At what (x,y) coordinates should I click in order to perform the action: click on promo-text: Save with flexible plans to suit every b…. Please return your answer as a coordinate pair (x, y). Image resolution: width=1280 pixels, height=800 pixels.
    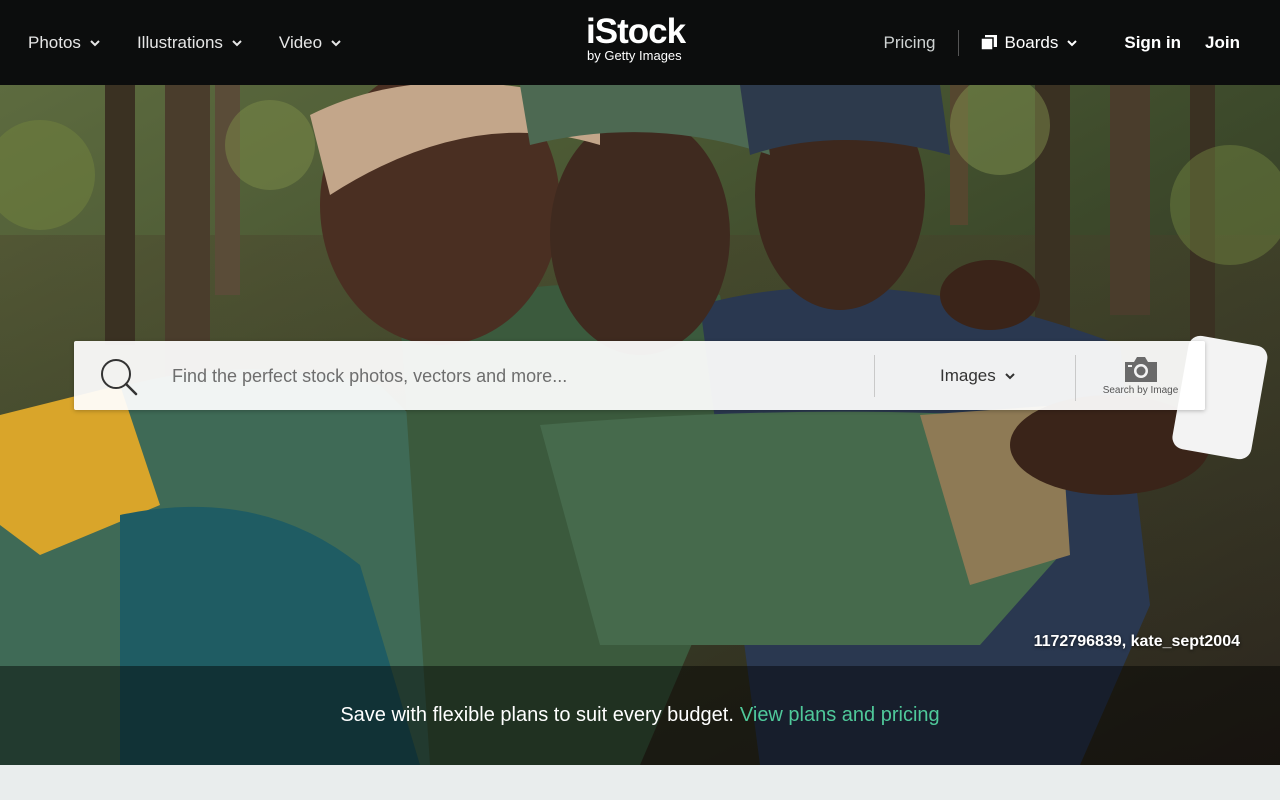
    Looking at the image, I should click on (537, 715).